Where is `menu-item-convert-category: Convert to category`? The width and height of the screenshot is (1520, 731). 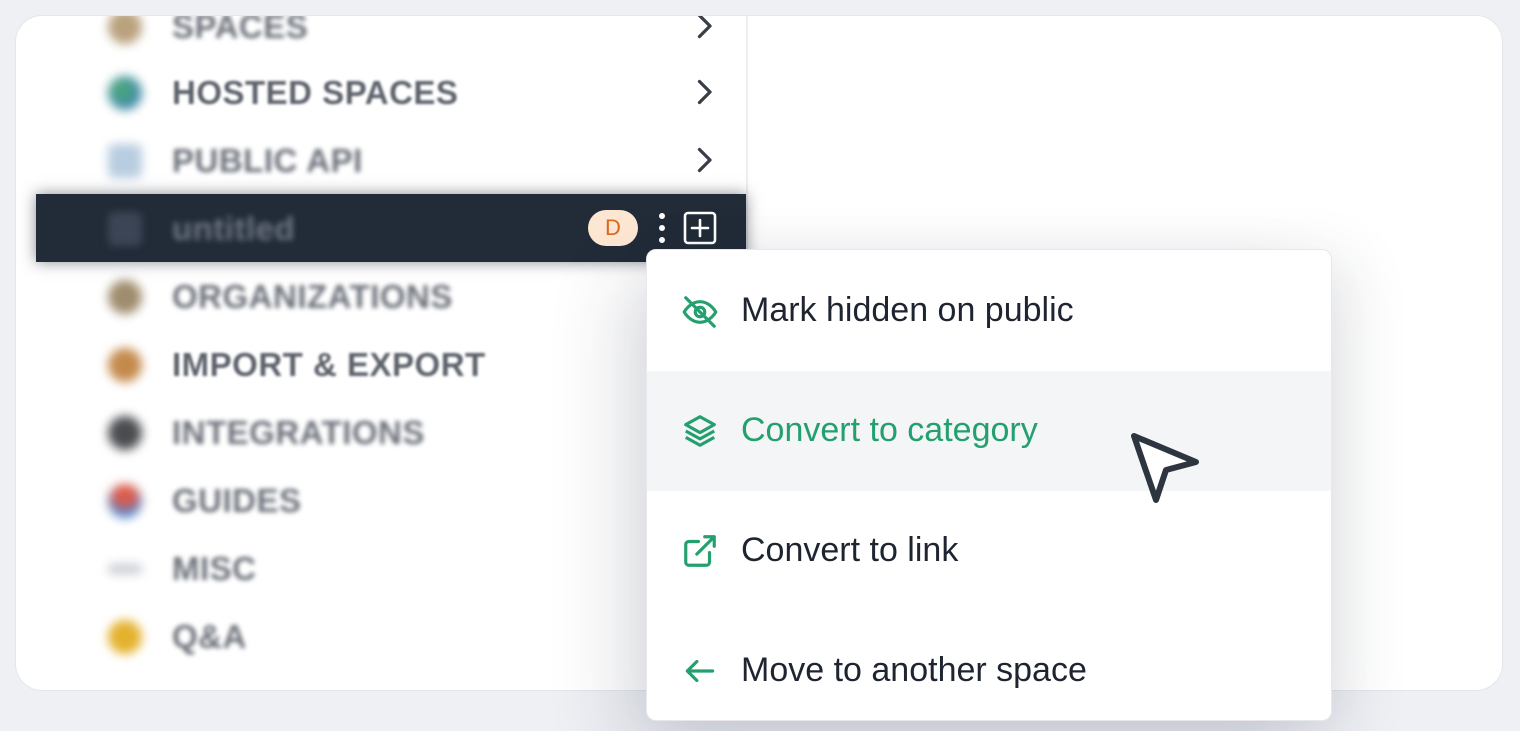
menu-item-convert-category: Convert to category is located at coordinates (989, 431).